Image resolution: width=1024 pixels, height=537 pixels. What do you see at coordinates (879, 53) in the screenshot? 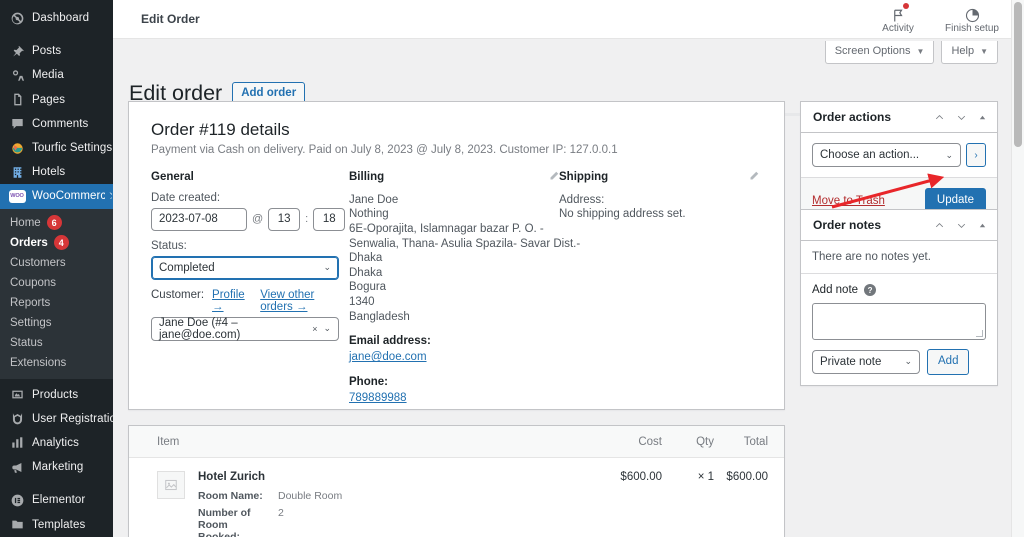
I see `screen-options-tab: Screen Options ▼` at bounding box center [879, 53].